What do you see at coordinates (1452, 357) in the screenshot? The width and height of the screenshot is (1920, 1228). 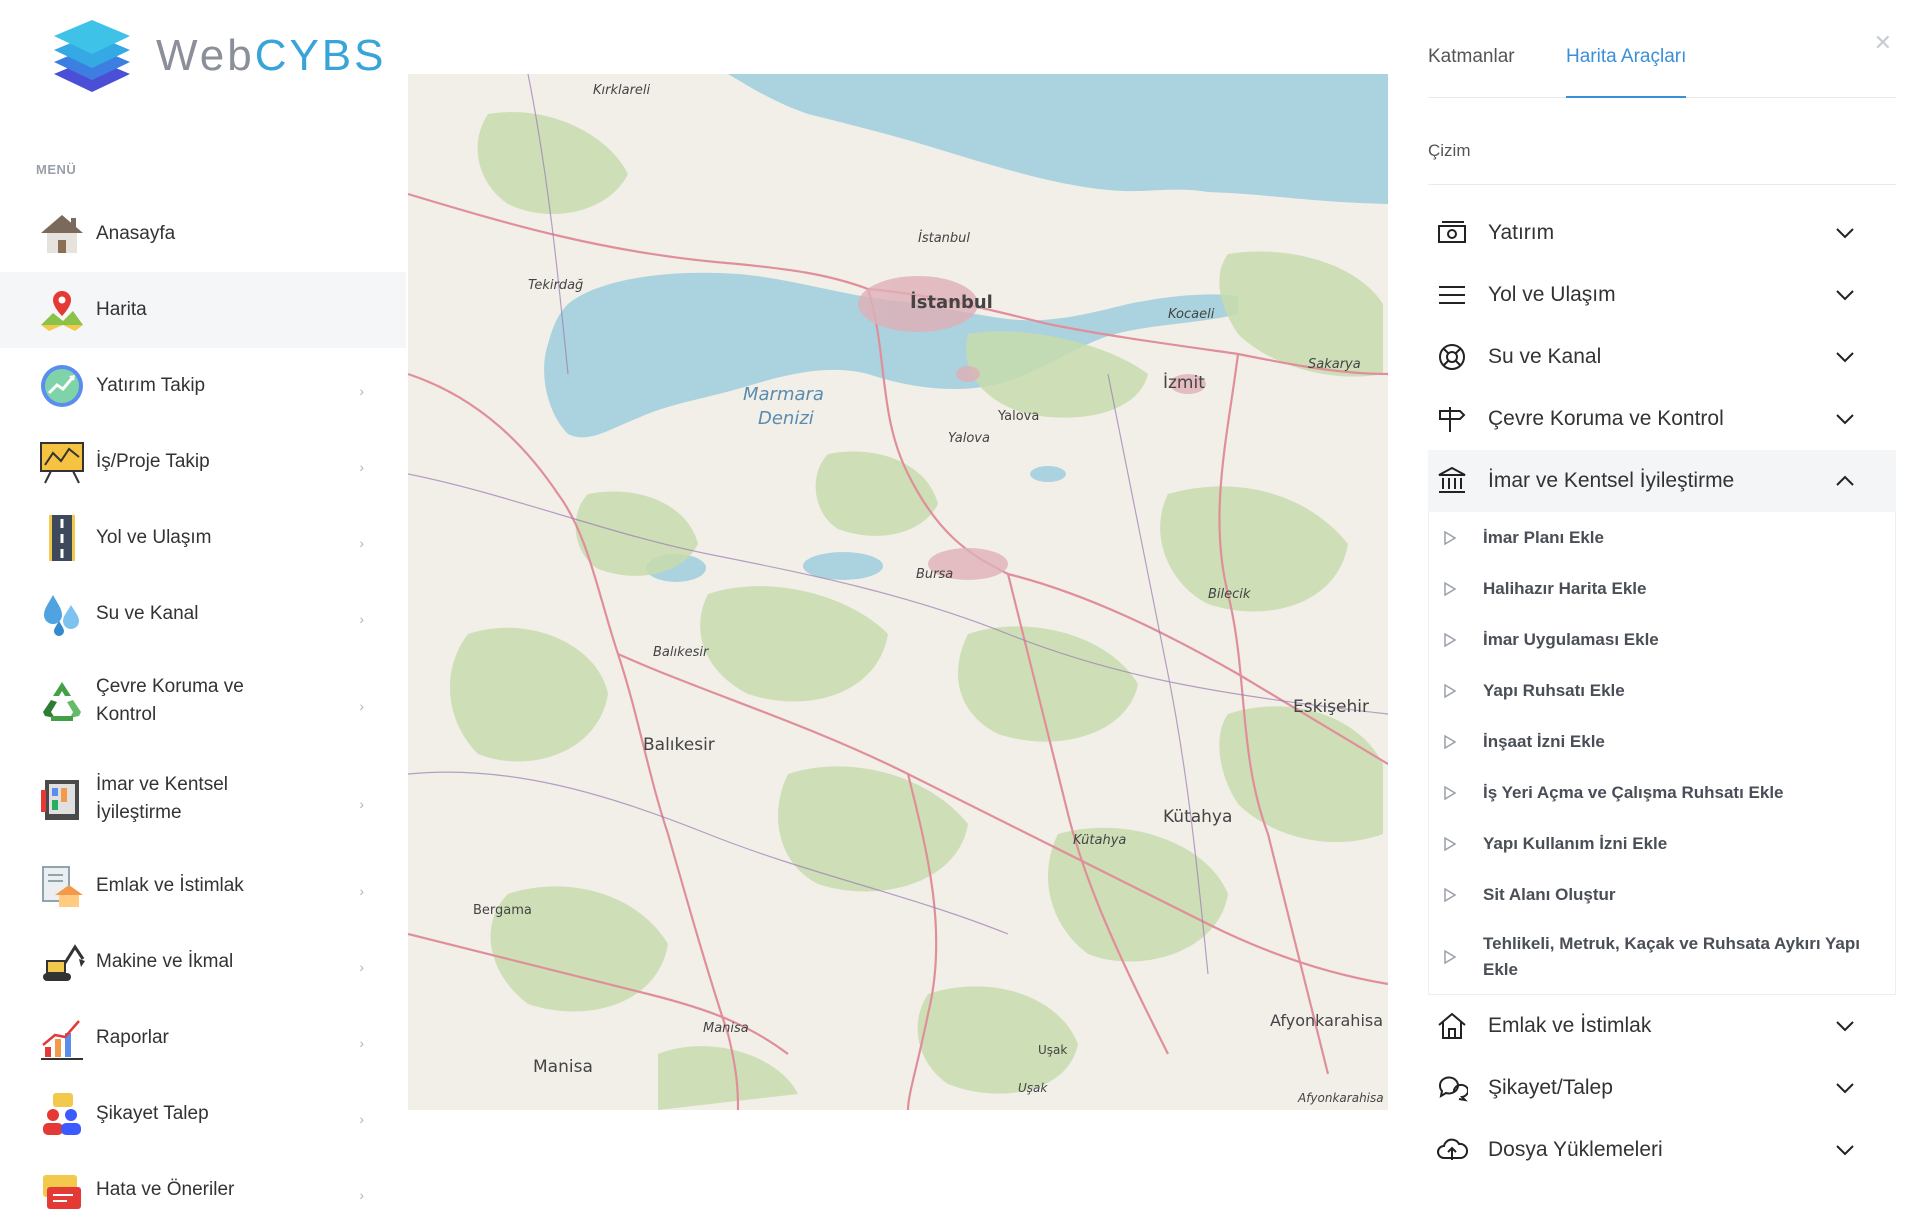 I see `lifebuoy-icon` at bounding box center [1452, 357].